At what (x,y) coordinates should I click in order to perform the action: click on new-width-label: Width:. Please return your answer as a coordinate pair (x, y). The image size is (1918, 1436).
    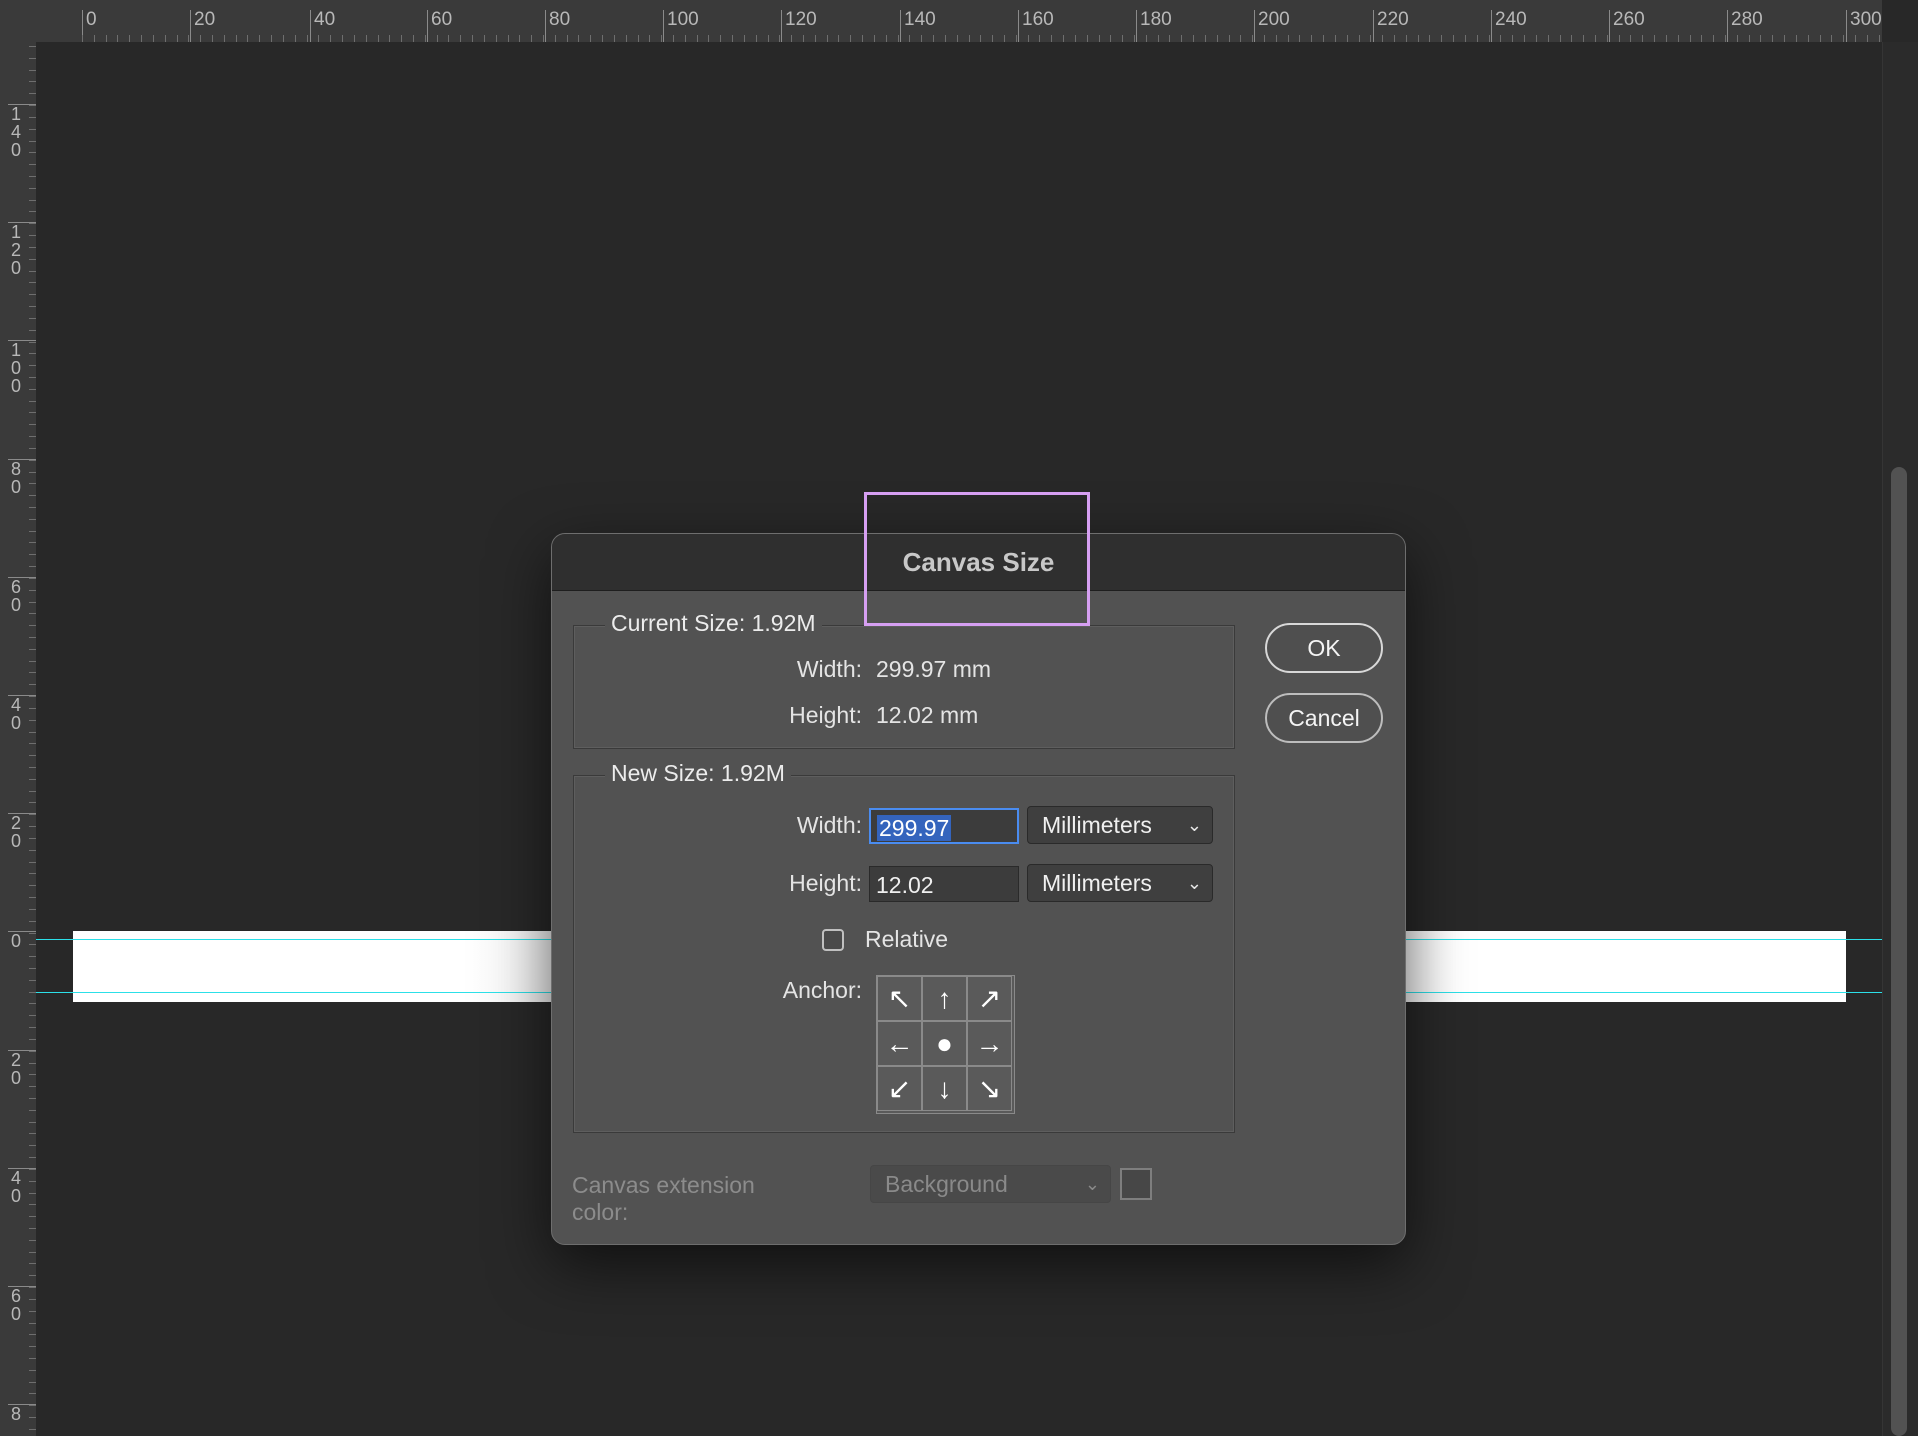
    Looking at the image, I should click on (829, 825).